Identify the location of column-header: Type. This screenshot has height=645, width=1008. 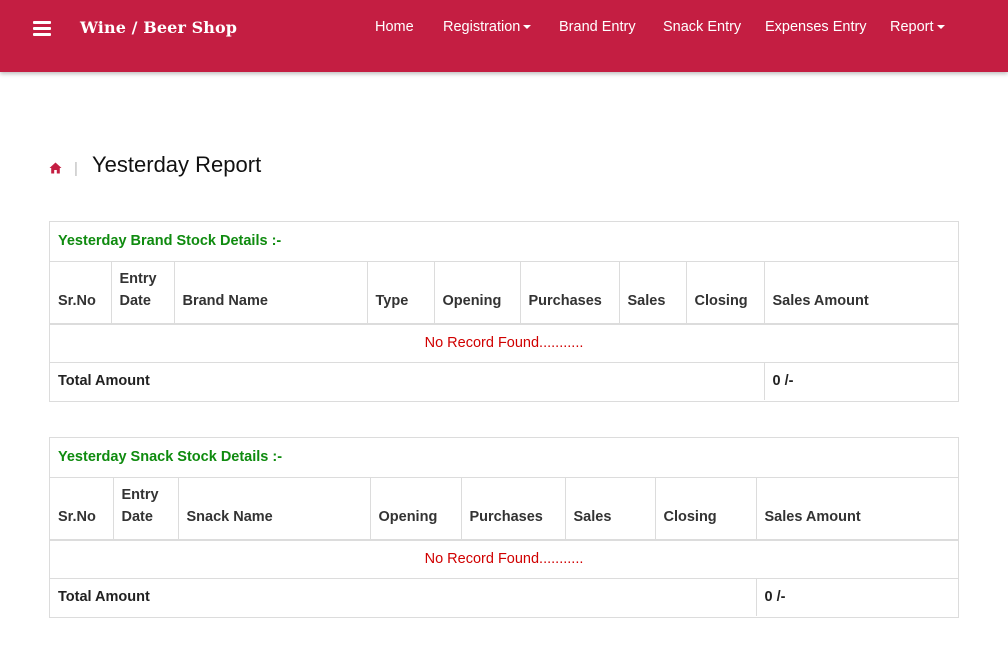
(401, 293).